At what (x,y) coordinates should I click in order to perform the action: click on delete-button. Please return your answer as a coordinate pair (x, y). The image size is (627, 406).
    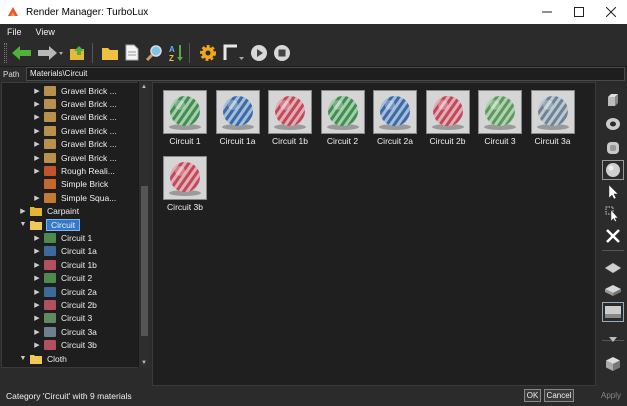
    Looking at the image, I should click on (613, 236).